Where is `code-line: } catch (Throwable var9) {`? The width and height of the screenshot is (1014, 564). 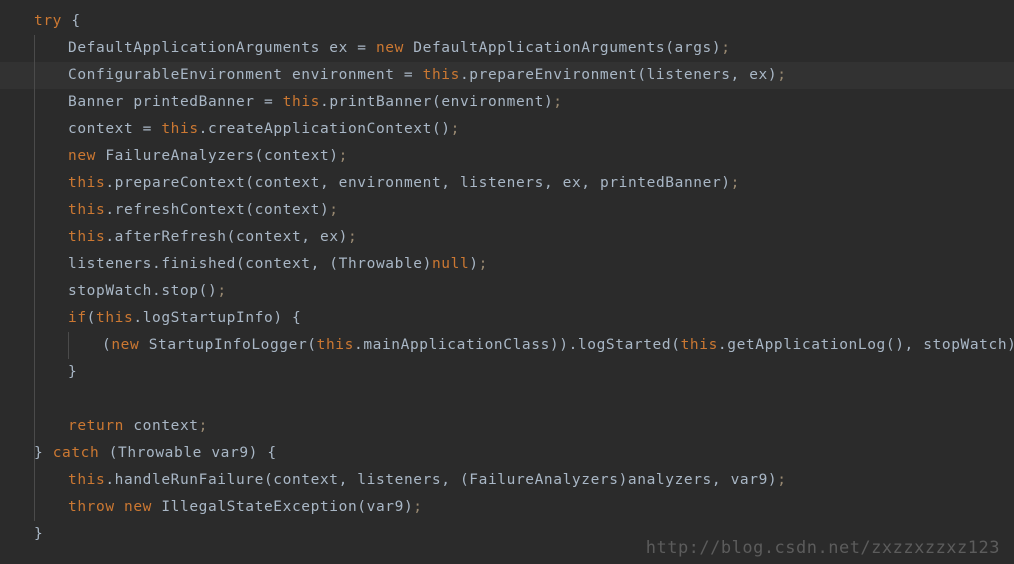 code-line: } catch (Throwable var9) { is located at coordinates (507, 453).